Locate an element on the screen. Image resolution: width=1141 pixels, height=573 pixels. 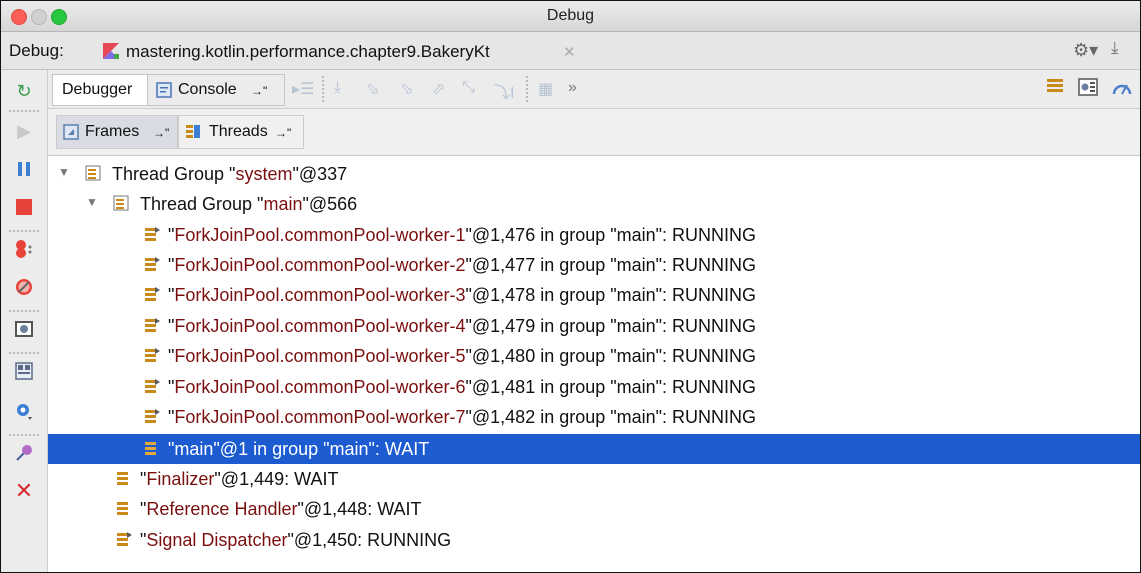
console-icon is located at coordinates (164, 90).